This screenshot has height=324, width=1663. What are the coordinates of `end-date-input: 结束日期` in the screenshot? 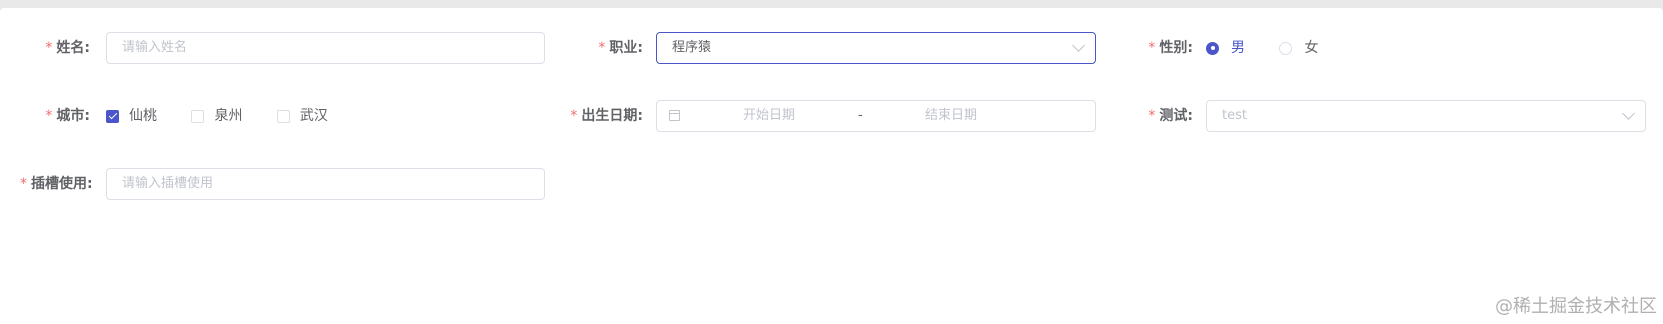 It's located at (951, 116).